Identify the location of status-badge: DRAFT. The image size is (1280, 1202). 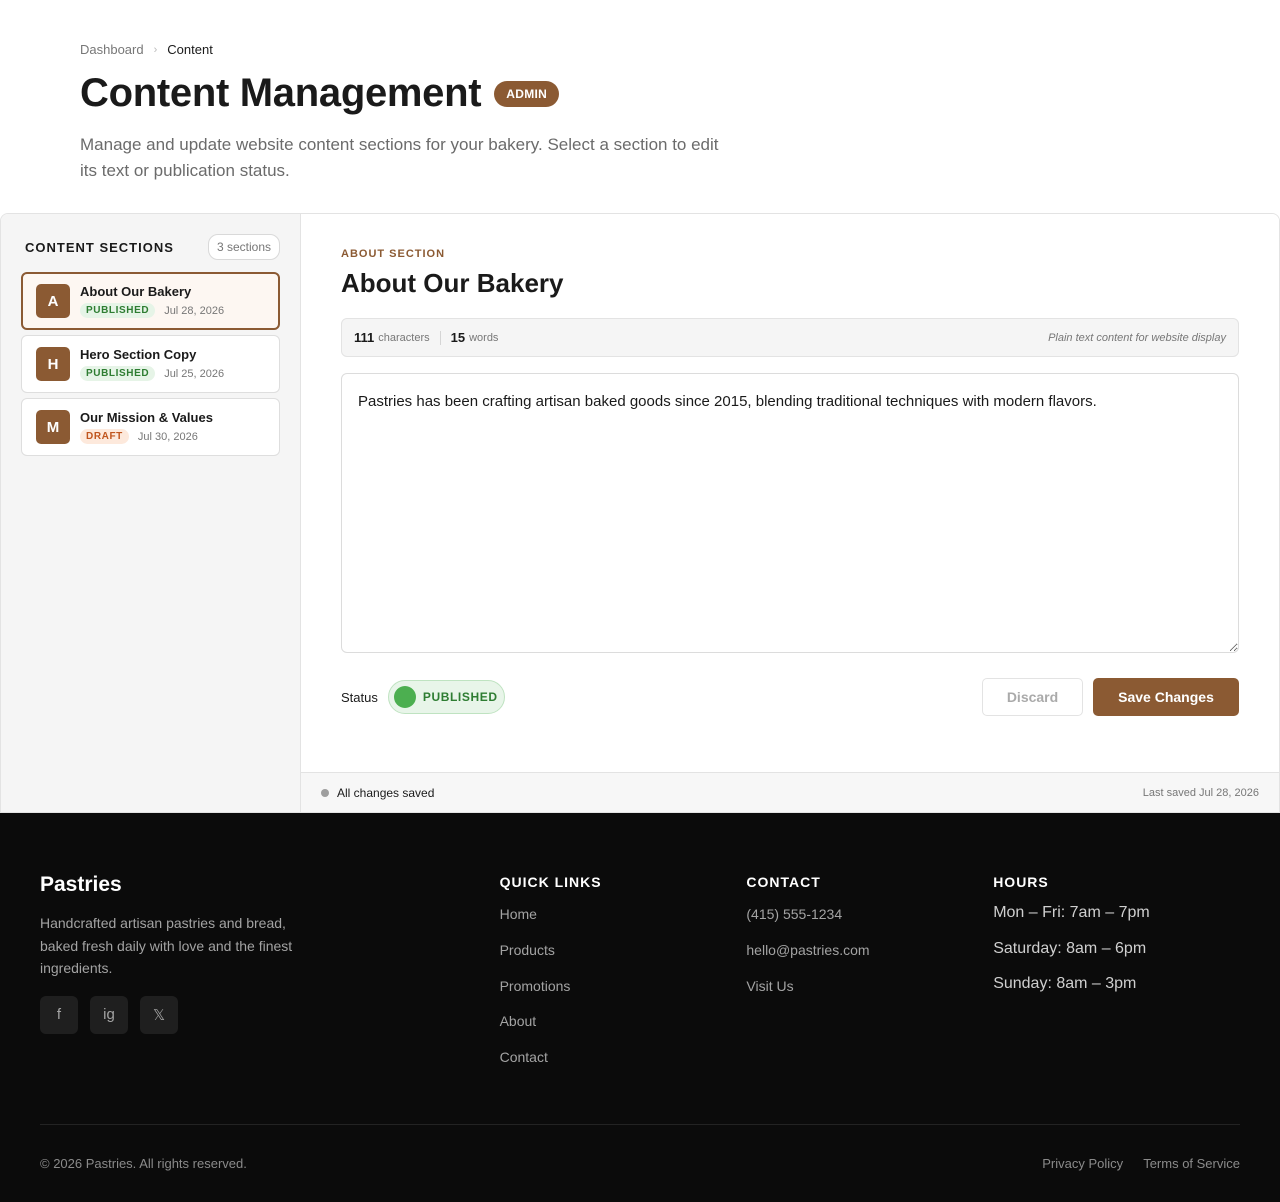
(104, 436).